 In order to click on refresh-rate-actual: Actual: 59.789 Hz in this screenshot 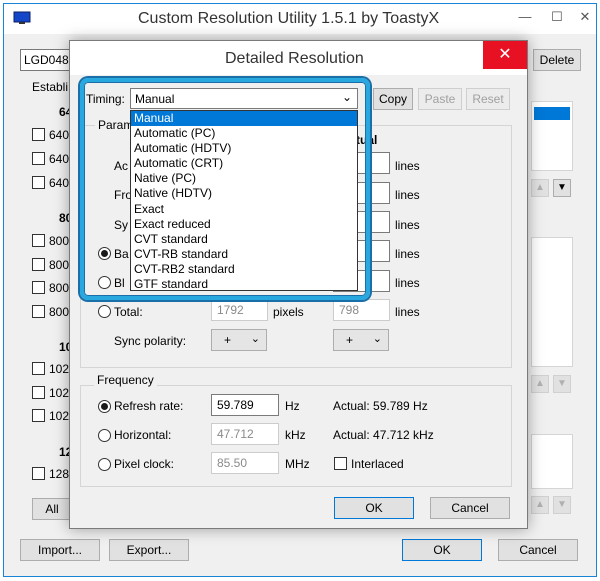, I will do `click(380, 406)`.